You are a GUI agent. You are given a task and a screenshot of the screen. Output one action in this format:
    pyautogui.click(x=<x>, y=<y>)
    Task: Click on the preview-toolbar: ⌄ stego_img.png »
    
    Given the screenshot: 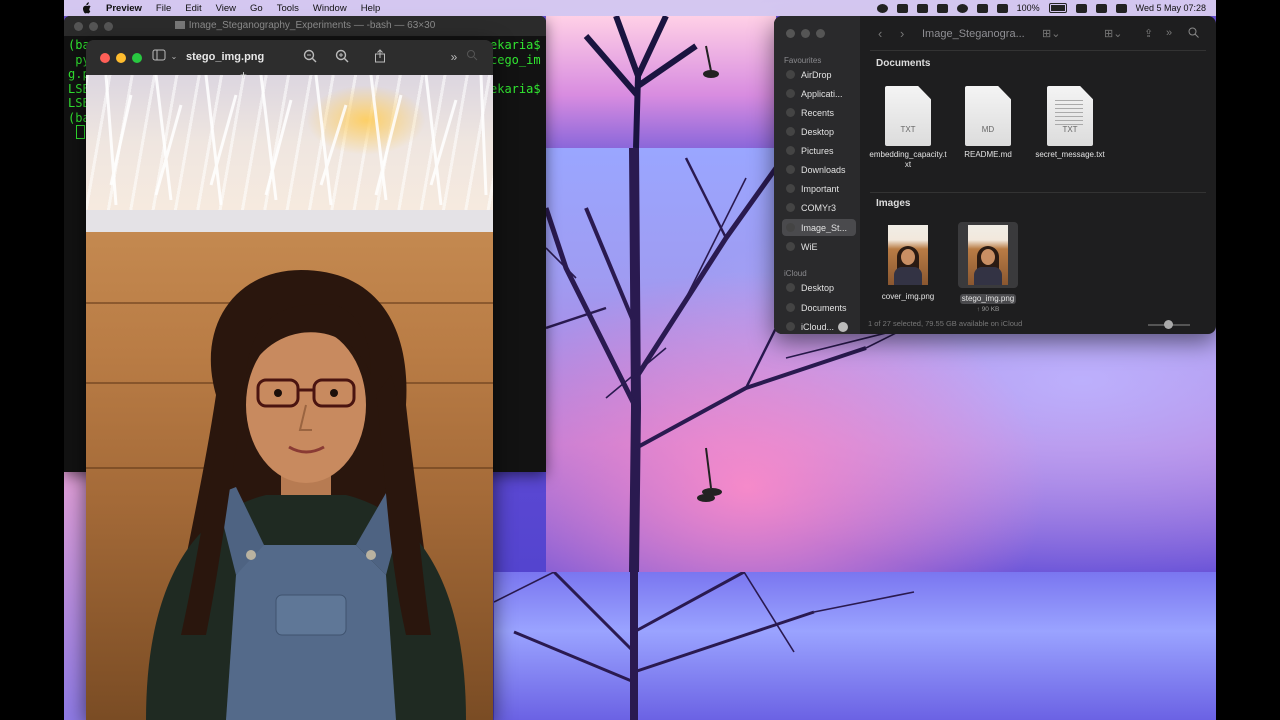 What is the action you would take?
    pyautogui.click(x=289, y=57)
    